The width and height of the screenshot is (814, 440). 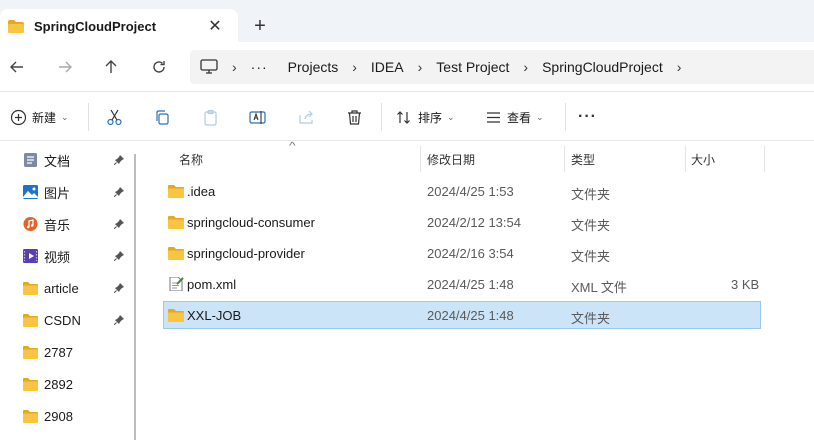 I want to click on sidebar-item-label: 视频, so click(x=57, y=257).